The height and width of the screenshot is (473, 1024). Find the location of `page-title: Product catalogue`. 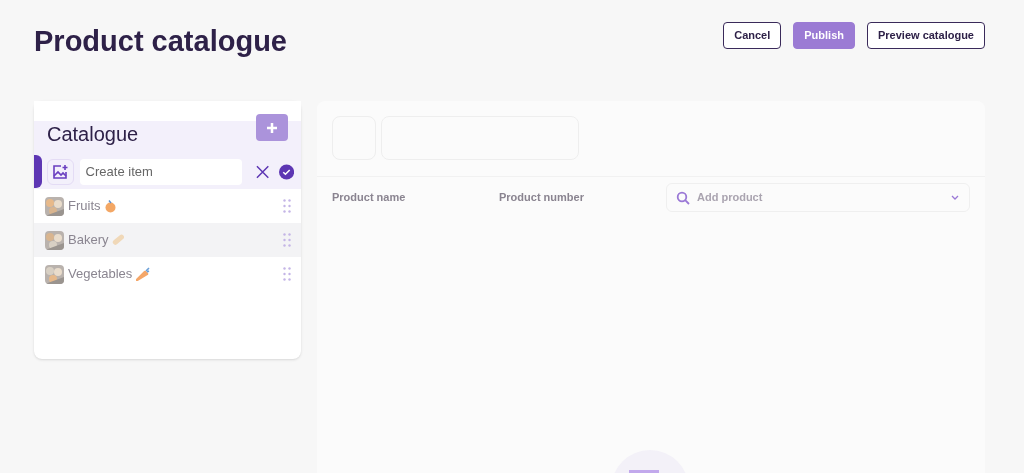

page-title: Product catalogue is located at coordinates (160, 41).